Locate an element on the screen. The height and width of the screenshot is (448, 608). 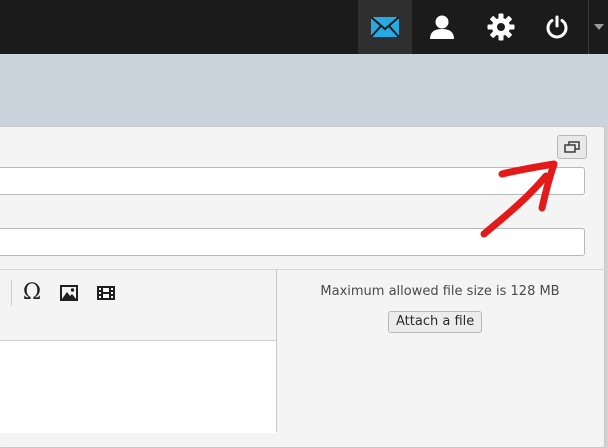
subject-input is located at coordinates (292, 242).